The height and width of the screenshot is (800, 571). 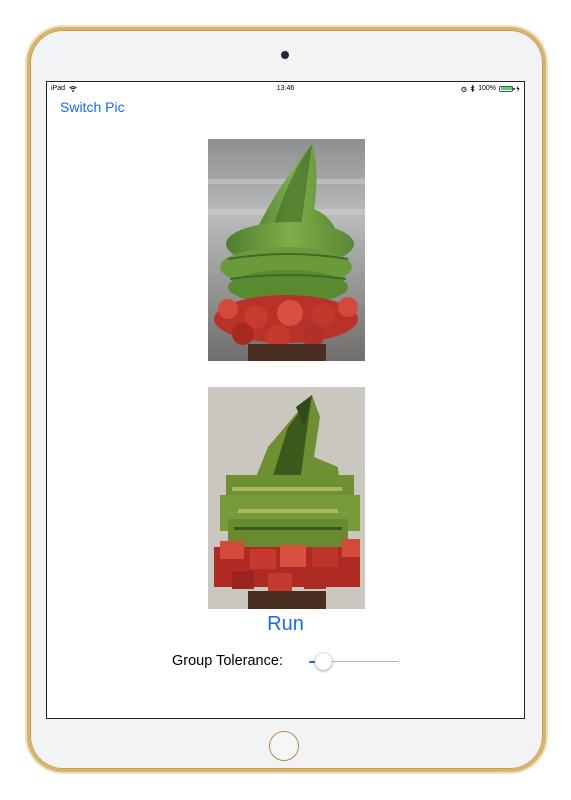 I want to click on status-time: 13:46, so click(x=285, y=88).